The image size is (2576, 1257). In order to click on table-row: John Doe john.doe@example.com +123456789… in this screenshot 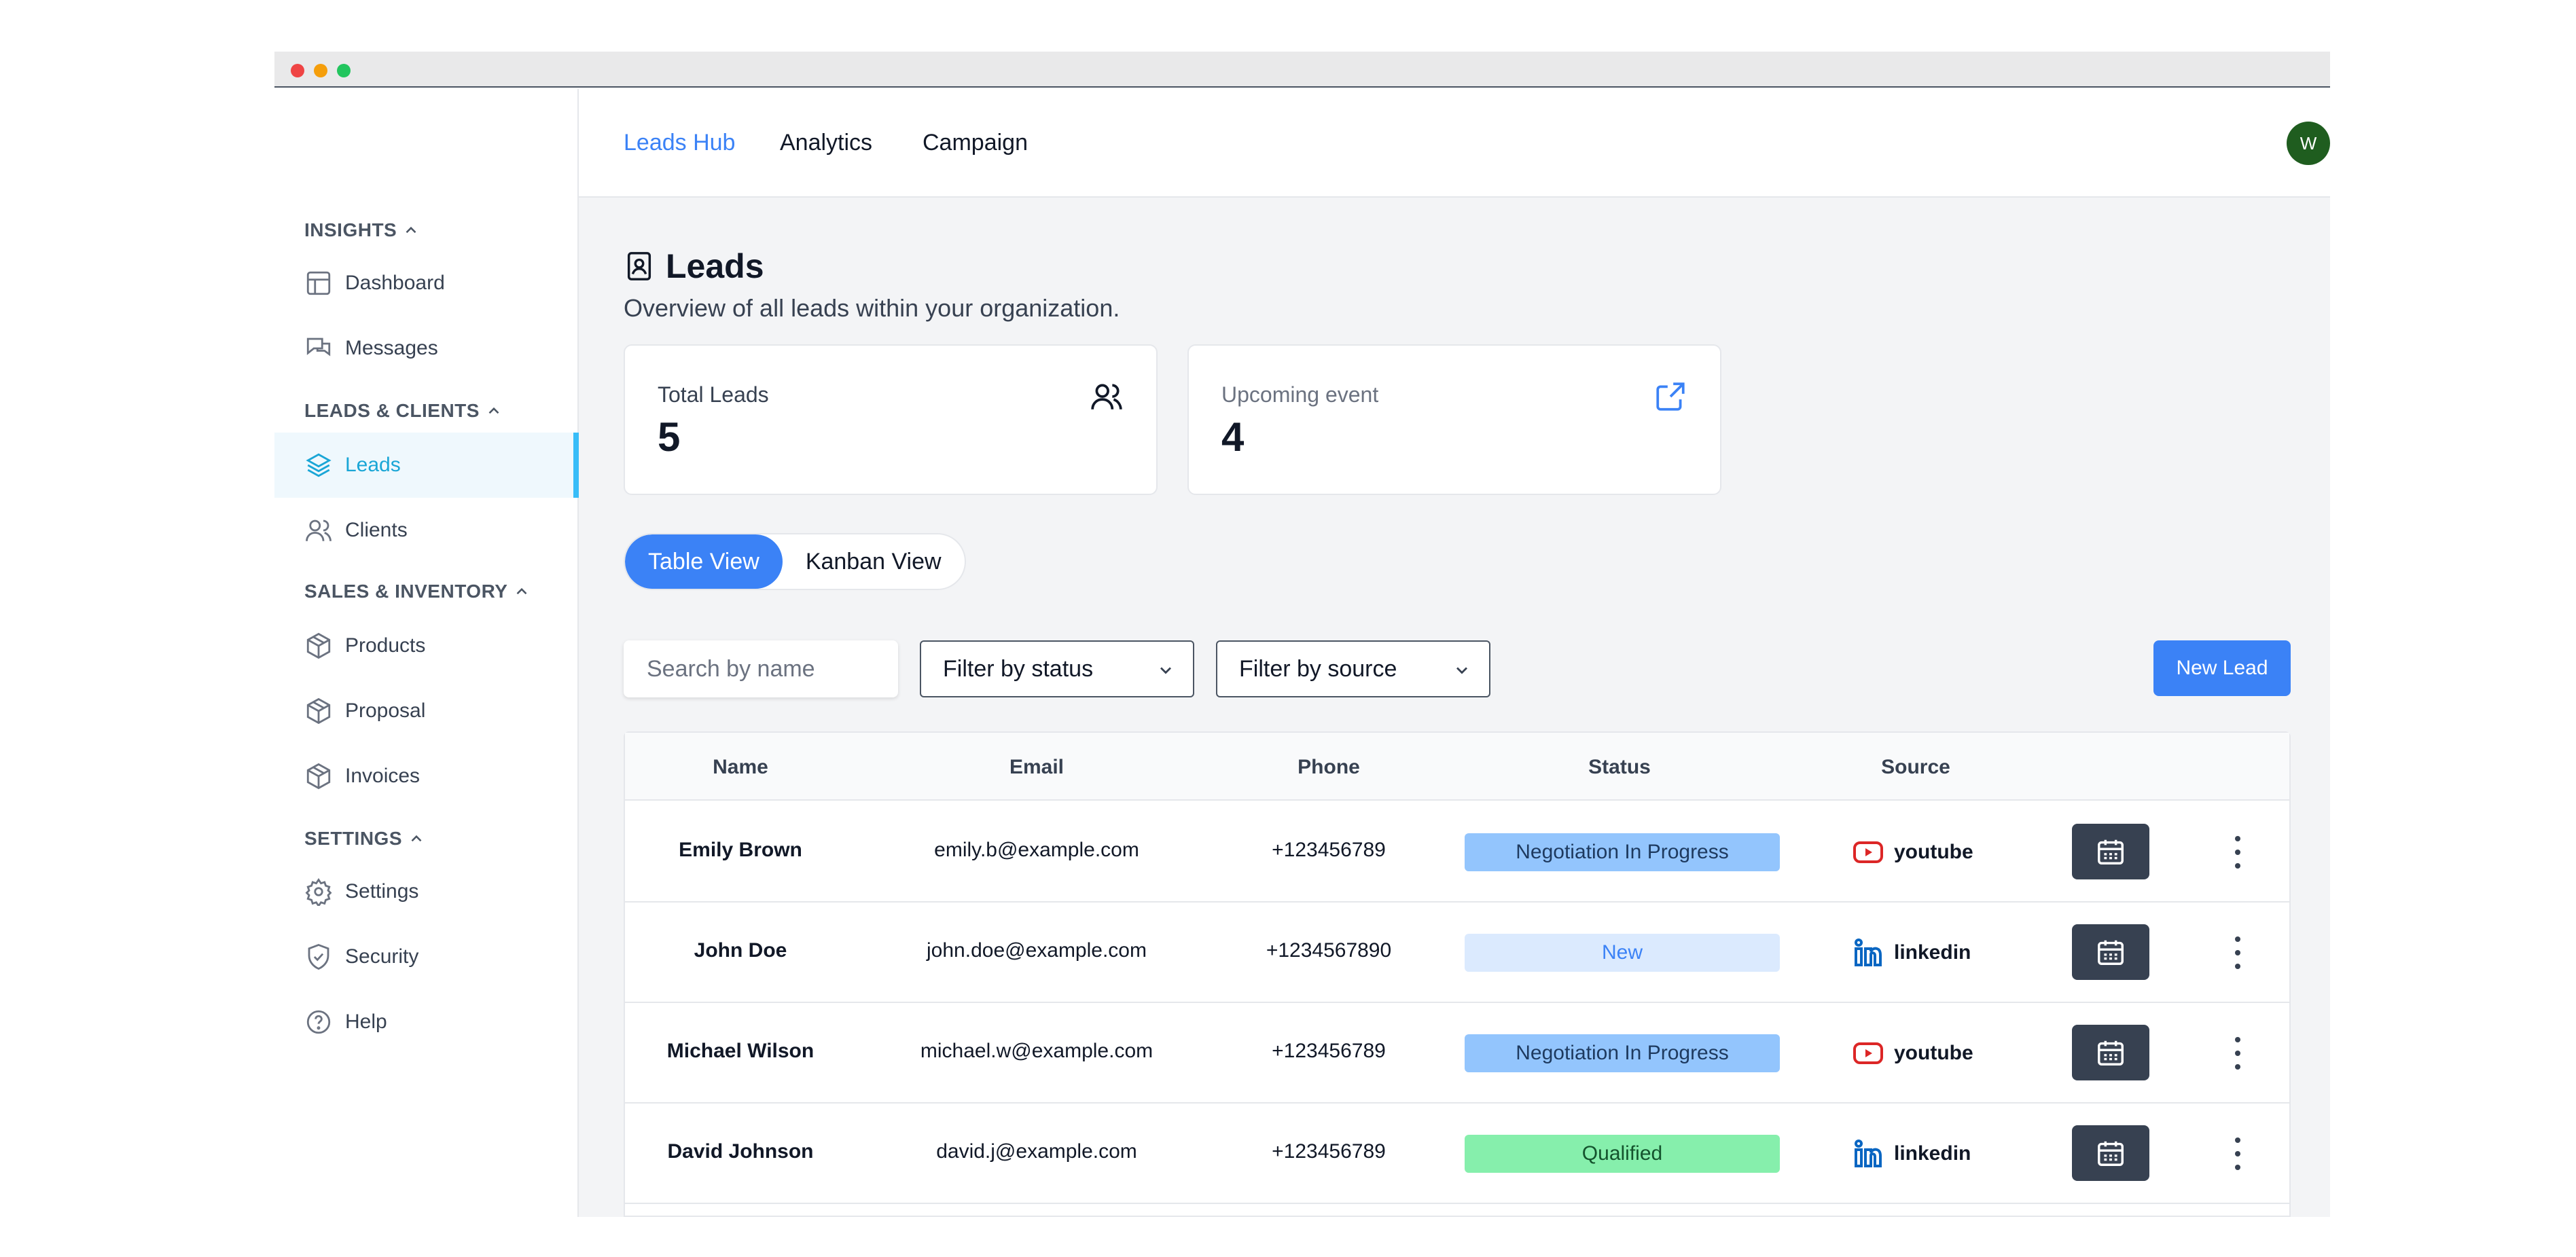, I will do `click(1457, 953)`.